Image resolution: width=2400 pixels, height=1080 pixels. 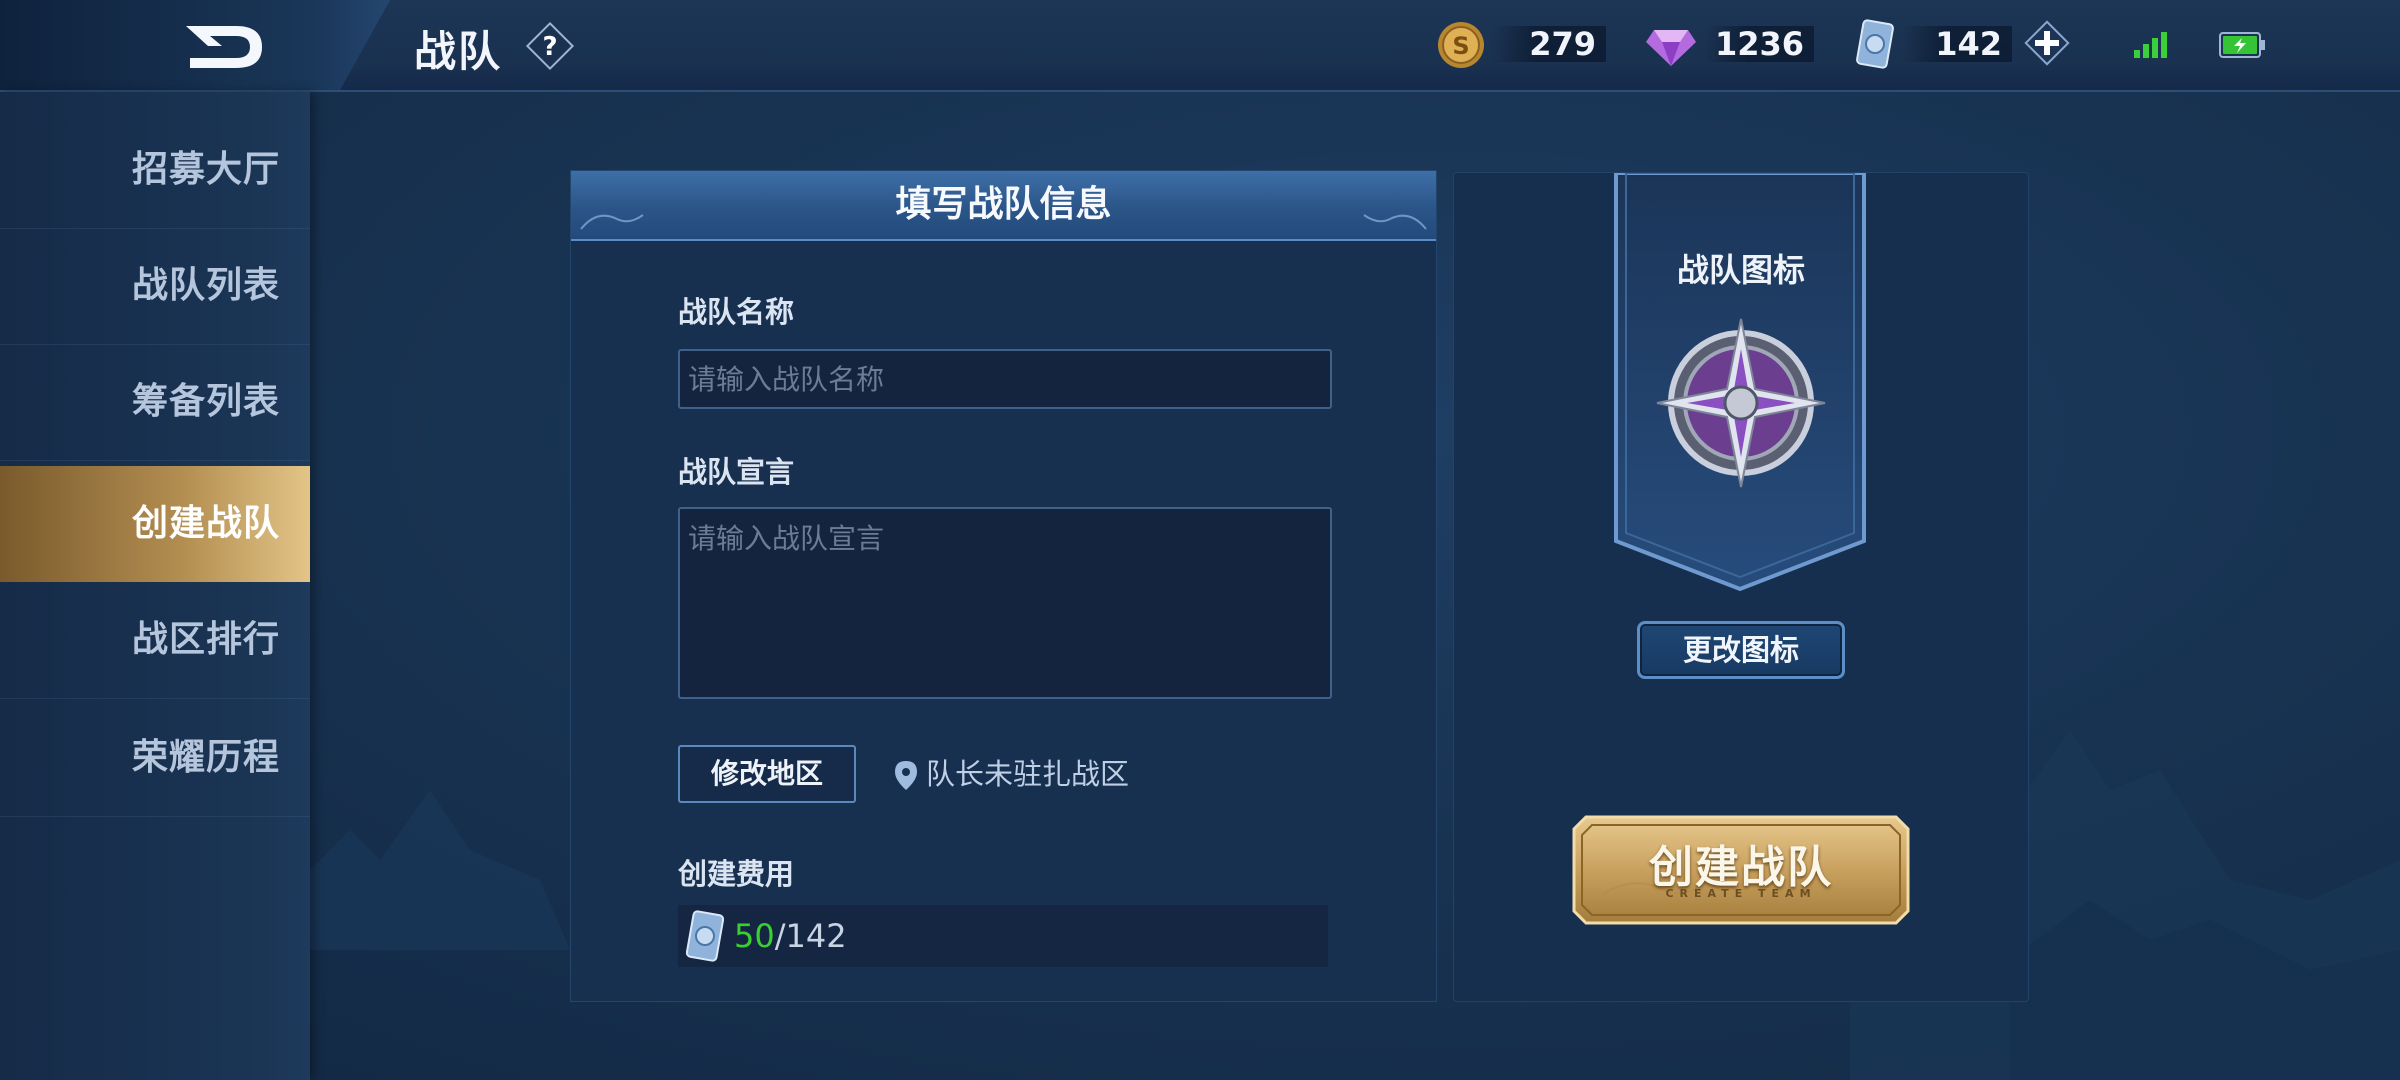 I want to click on region-status-text: 队长未驻扎战区, so click(x=1028, y=774).